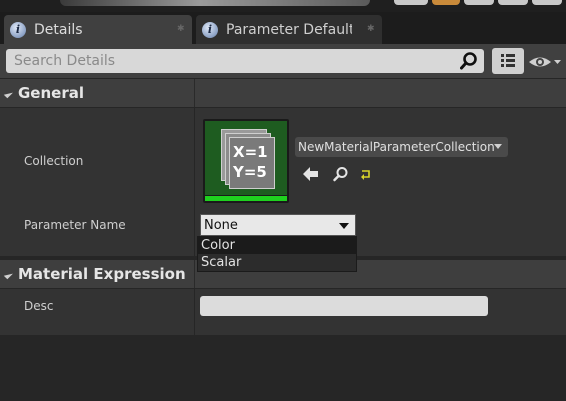 The height and width of the screenshot is (401, 566). I want to click on tab-parameter-defaults: i Parameter Defaults ✱, so click(289, 29).